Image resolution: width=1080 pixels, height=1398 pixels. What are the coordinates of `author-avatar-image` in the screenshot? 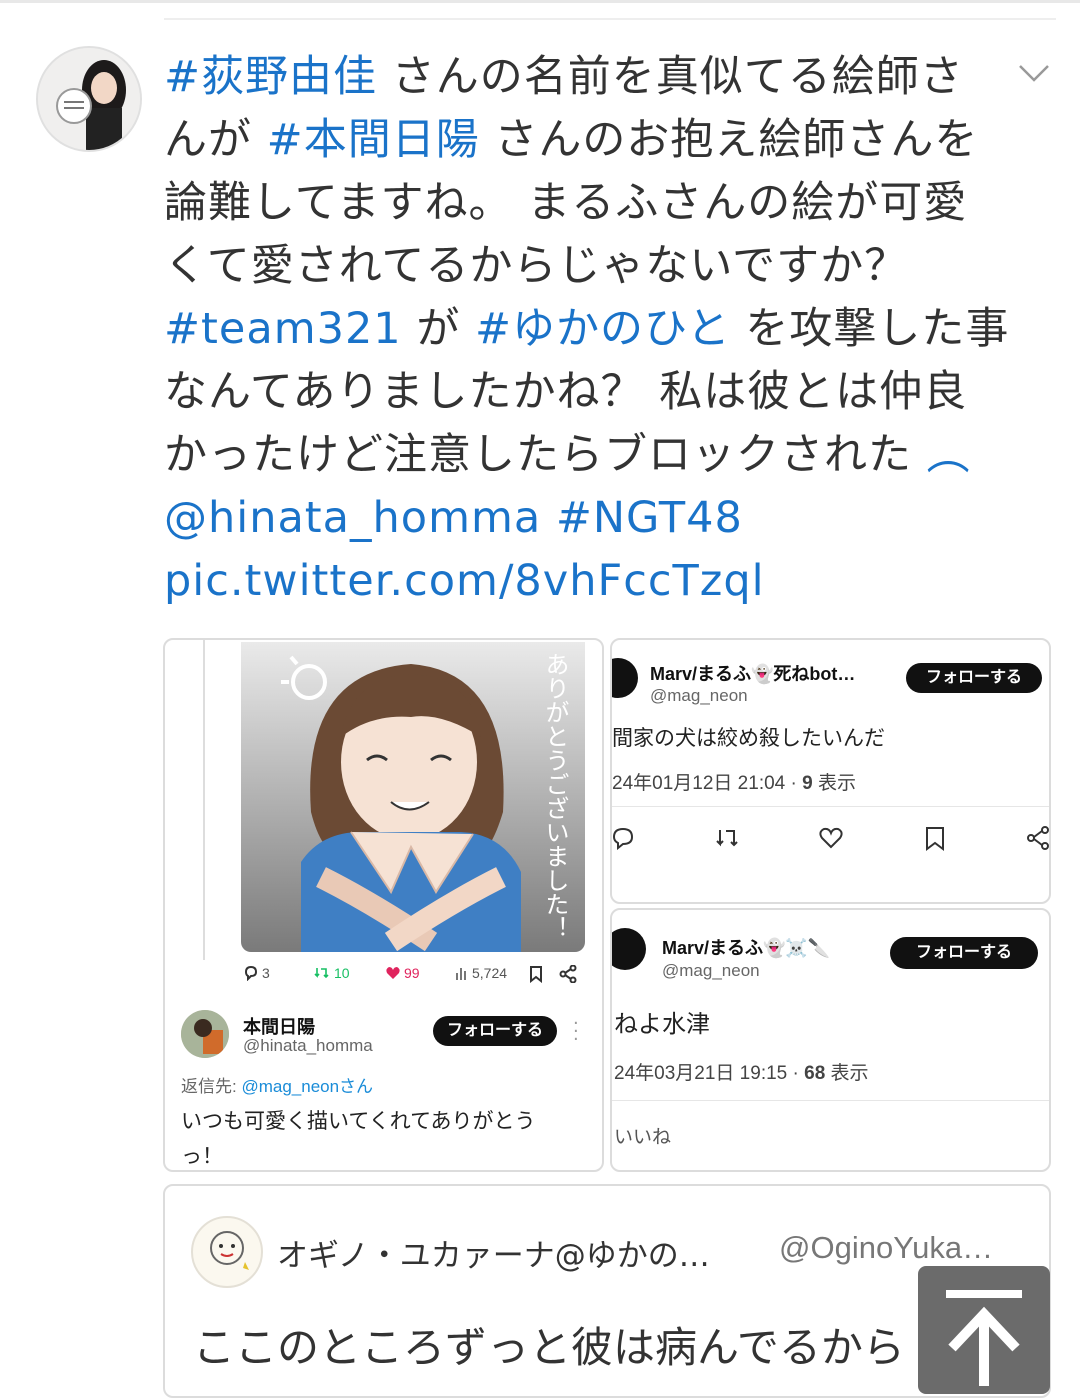 It's located at (205, 1034).